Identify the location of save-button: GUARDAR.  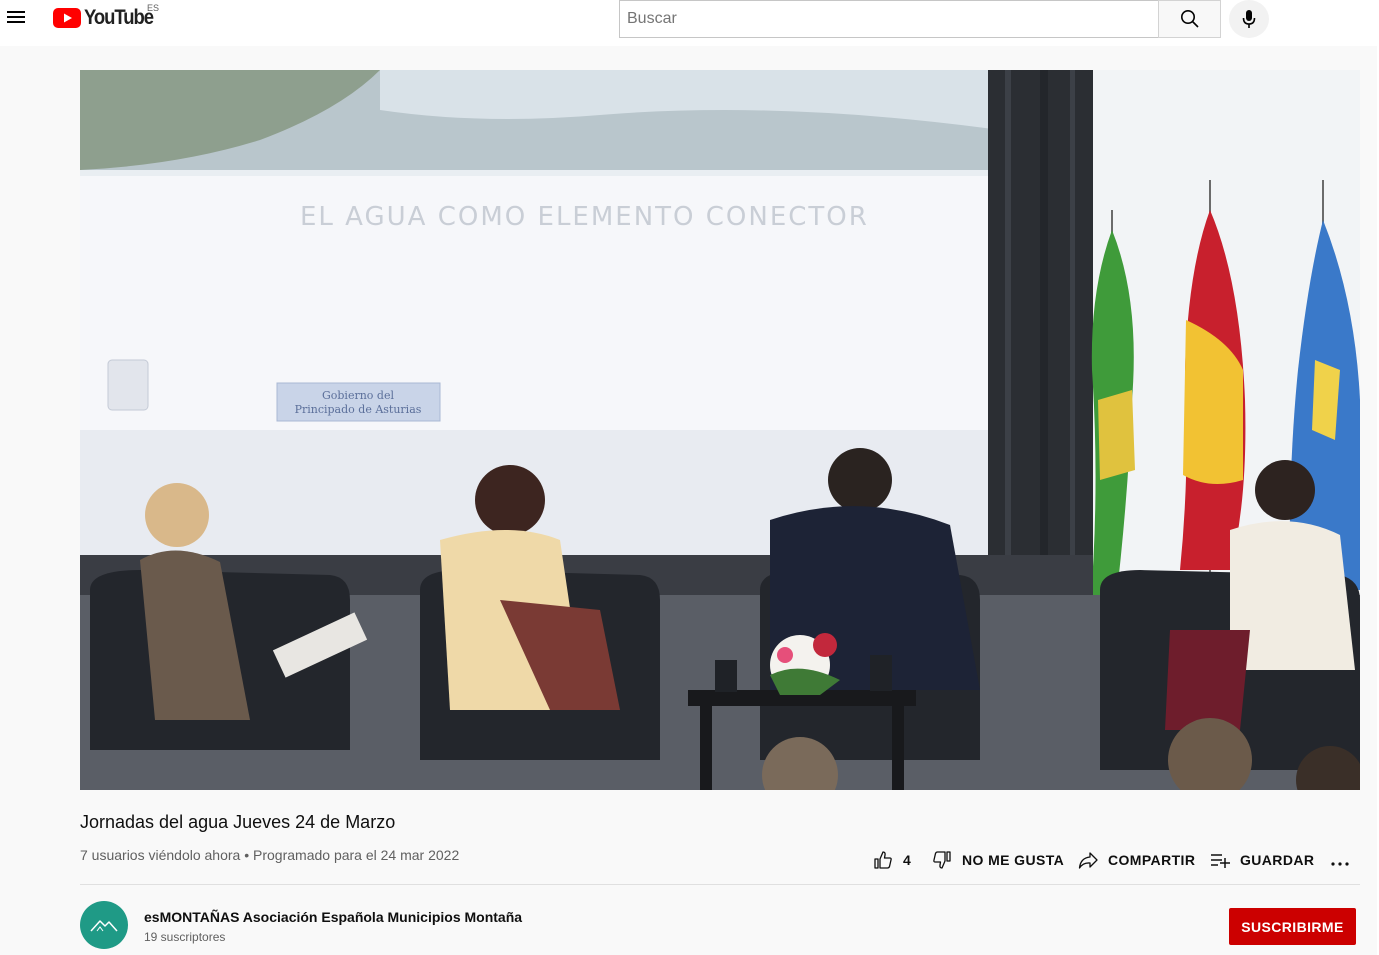
(1262, 860).